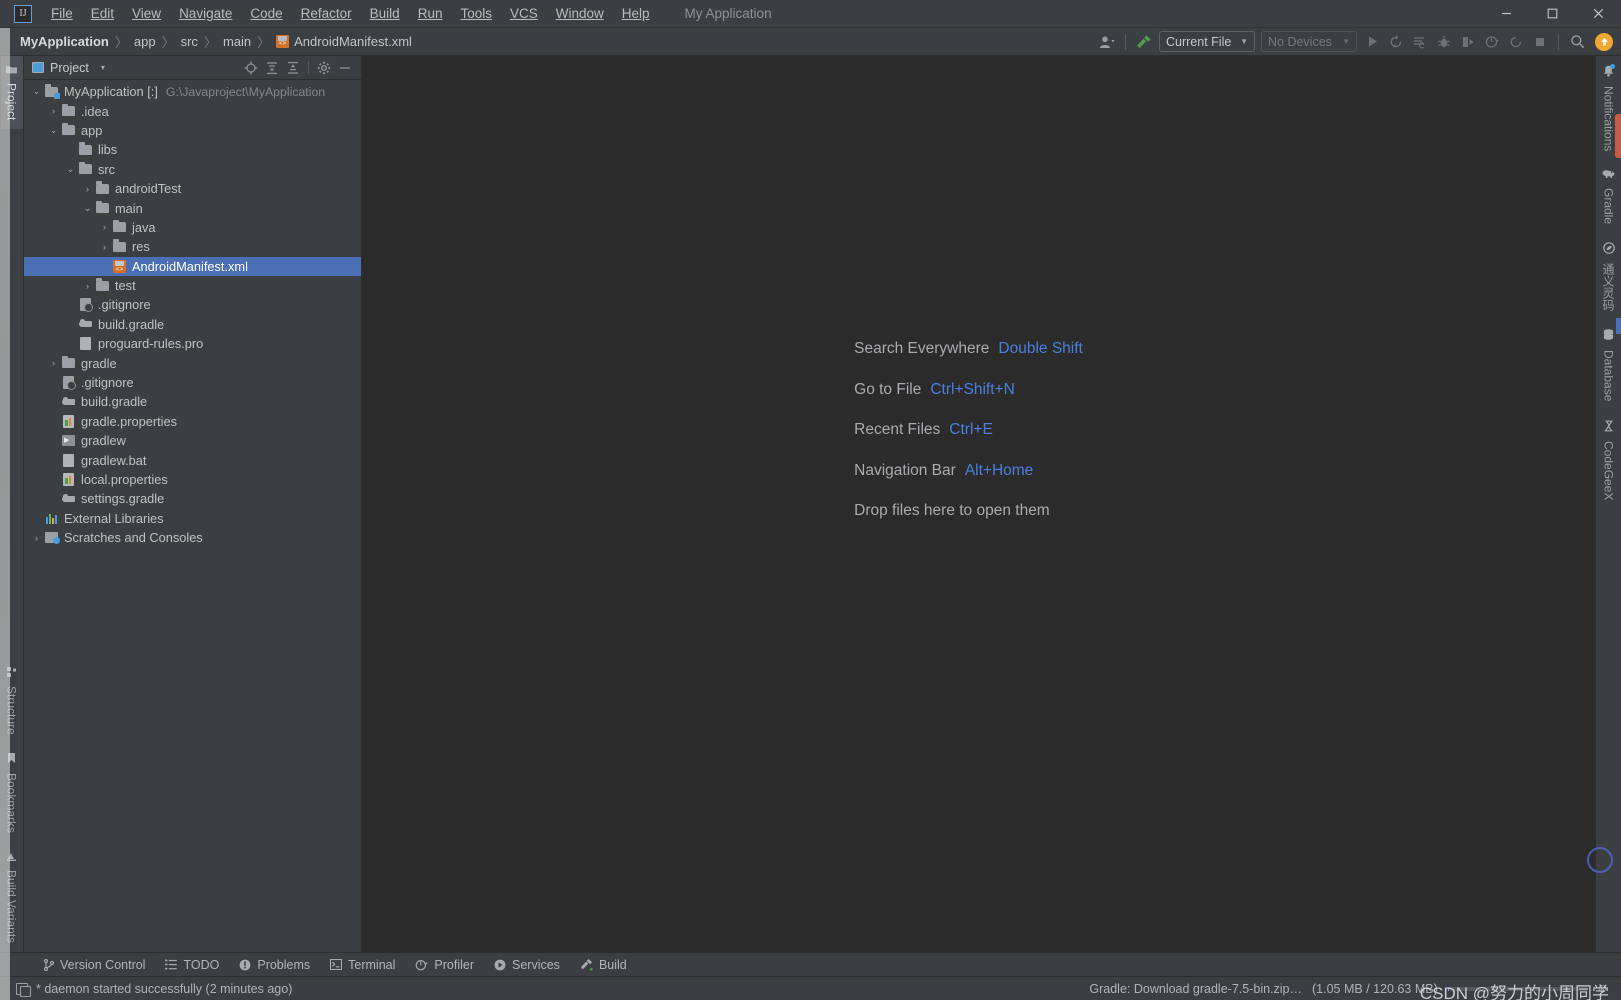 The width and height of the screenshot is (1621, 1000). Describe the element at coordinates (580, 13) in the screenshot. I see `menu-item-window: Window` at that location.